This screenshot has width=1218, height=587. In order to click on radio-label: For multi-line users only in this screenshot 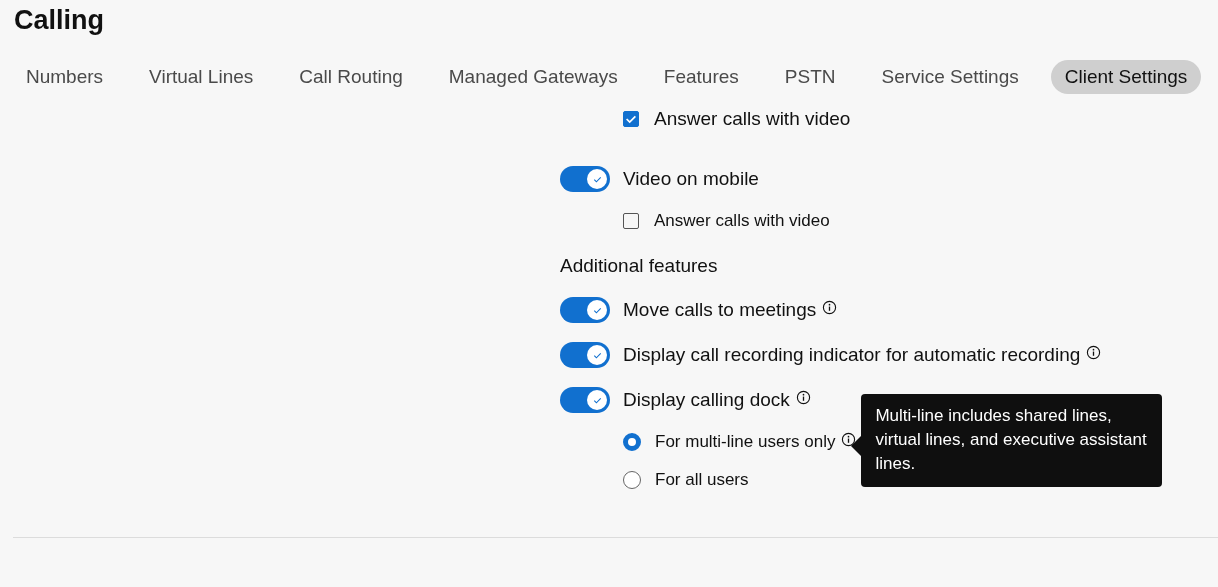, I will do `click(745, 442)`.